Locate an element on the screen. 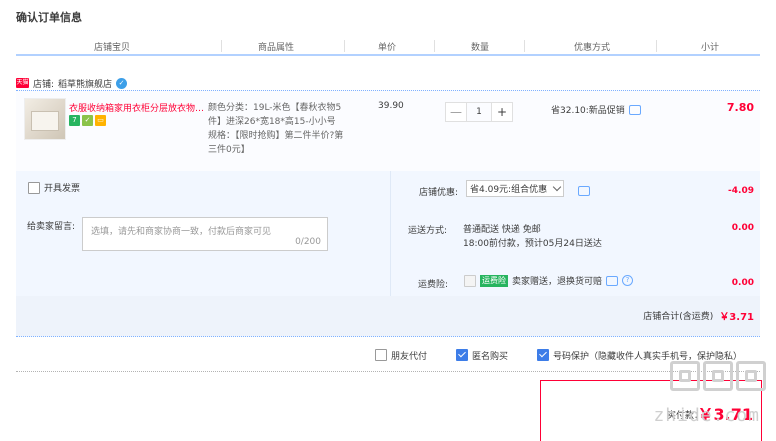 This screenshot has width=776, height=441. shipping-method: 普通配送 快递 免邮 is located at coordinates (502, 230).